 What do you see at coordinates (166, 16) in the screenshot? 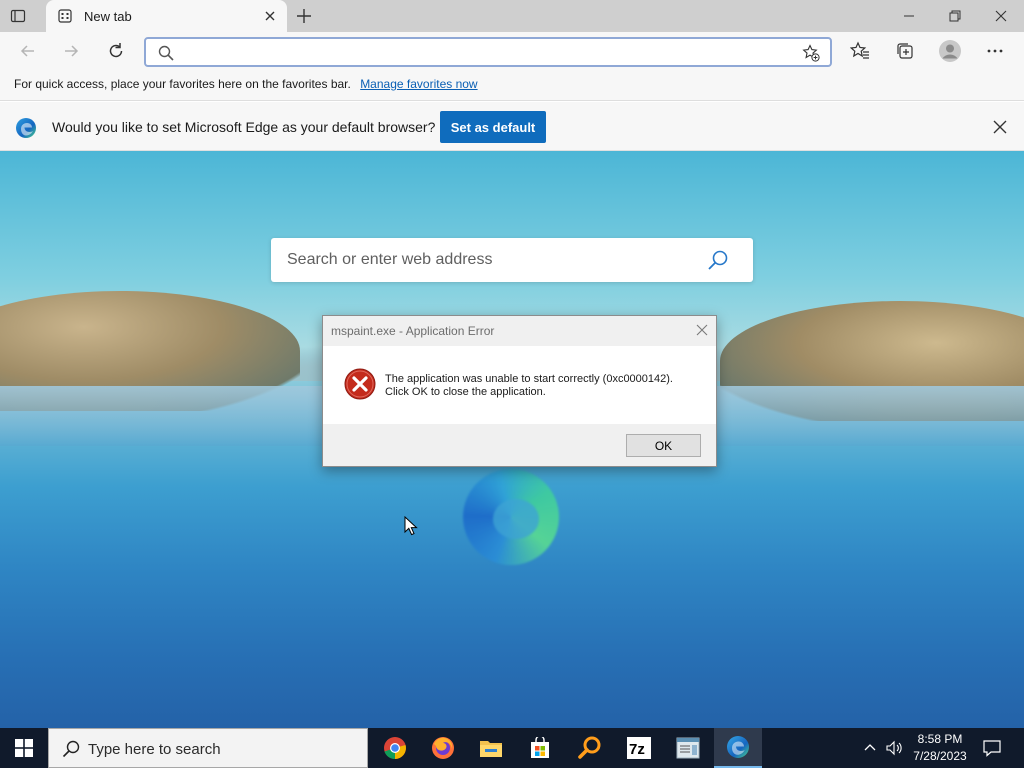
I see `tab-new-tab: New tab` at bounding box center [166, 16].